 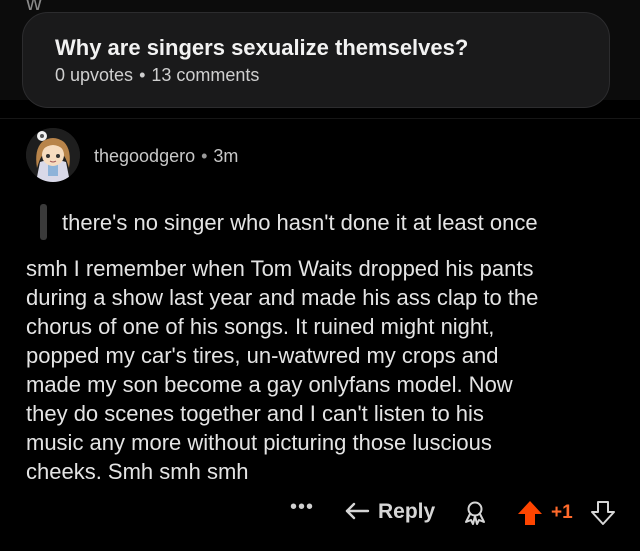 I want to click on comment-author-line: thegoodgero • 3m, so click(x=166, y=156).